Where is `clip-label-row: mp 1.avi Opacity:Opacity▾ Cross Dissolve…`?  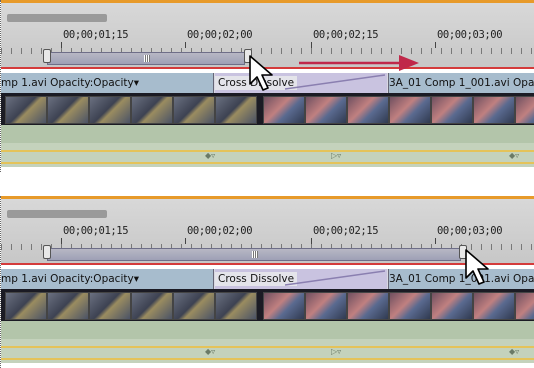 clip-label-row: mp 1.avi Opacity:Opacity▾ Cross Dissolve… is located at coordinates (267, 279).